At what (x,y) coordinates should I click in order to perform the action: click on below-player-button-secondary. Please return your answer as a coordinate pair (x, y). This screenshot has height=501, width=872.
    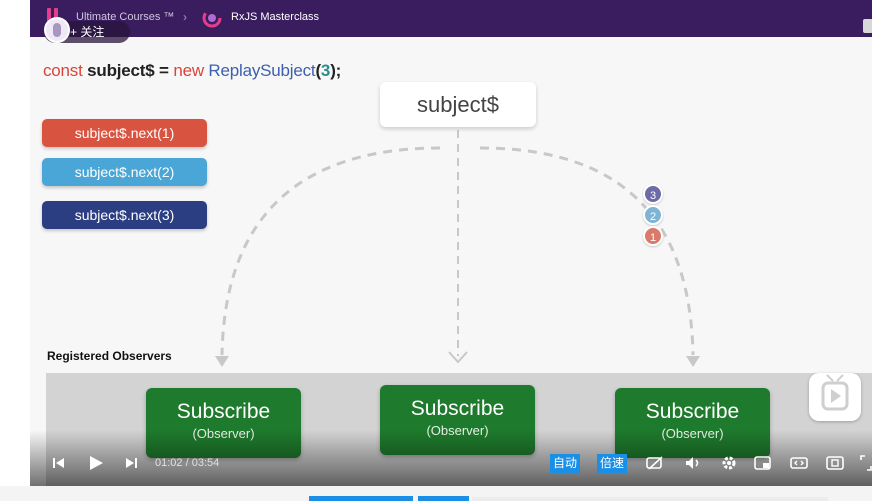
    Looking at the image, I should click on (443, 498).